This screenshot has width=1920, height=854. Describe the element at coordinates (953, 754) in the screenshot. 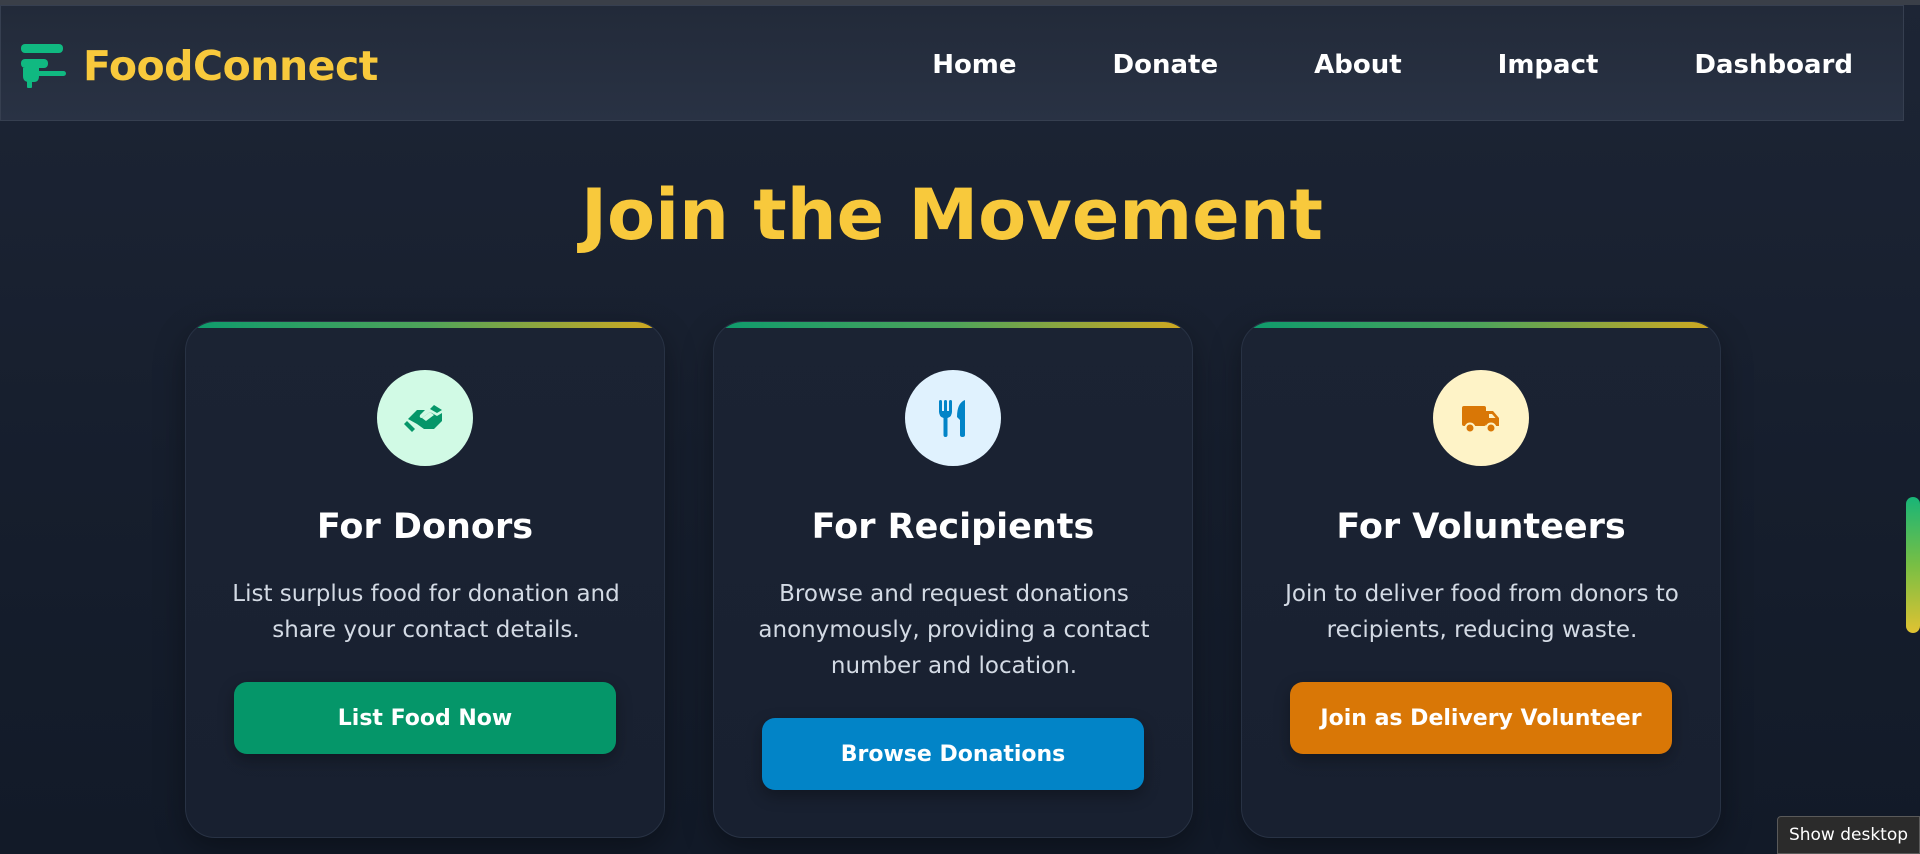

I see `browse-donations-button: Browse Donations` at that location.